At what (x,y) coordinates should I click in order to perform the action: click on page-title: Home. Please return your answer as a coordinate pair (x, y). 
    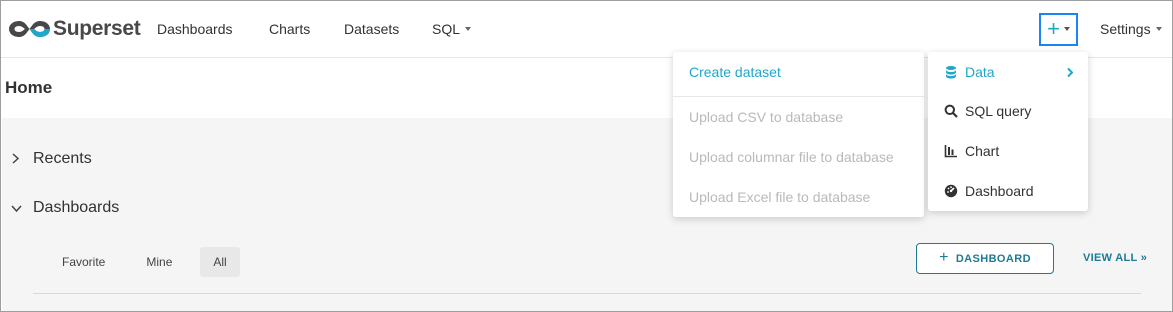
    Looking at the image, I should click on (29, 87).